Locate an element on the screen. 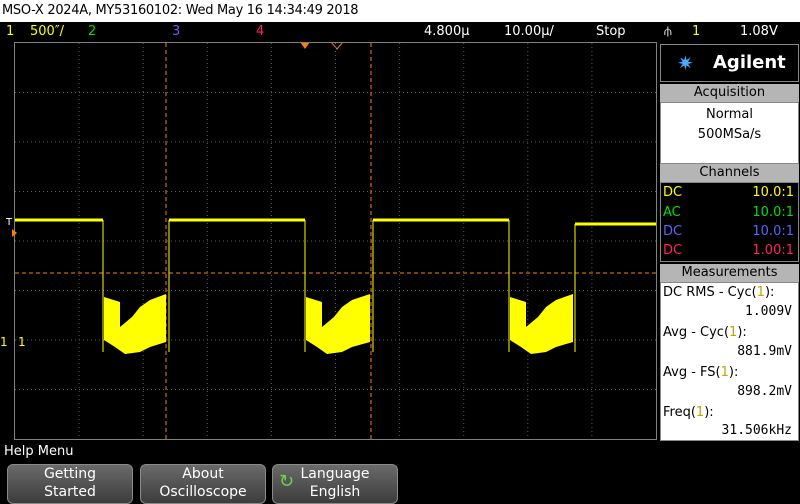  acquisition-box: Normal 500MSa/s is located at coordinates (729, 133).